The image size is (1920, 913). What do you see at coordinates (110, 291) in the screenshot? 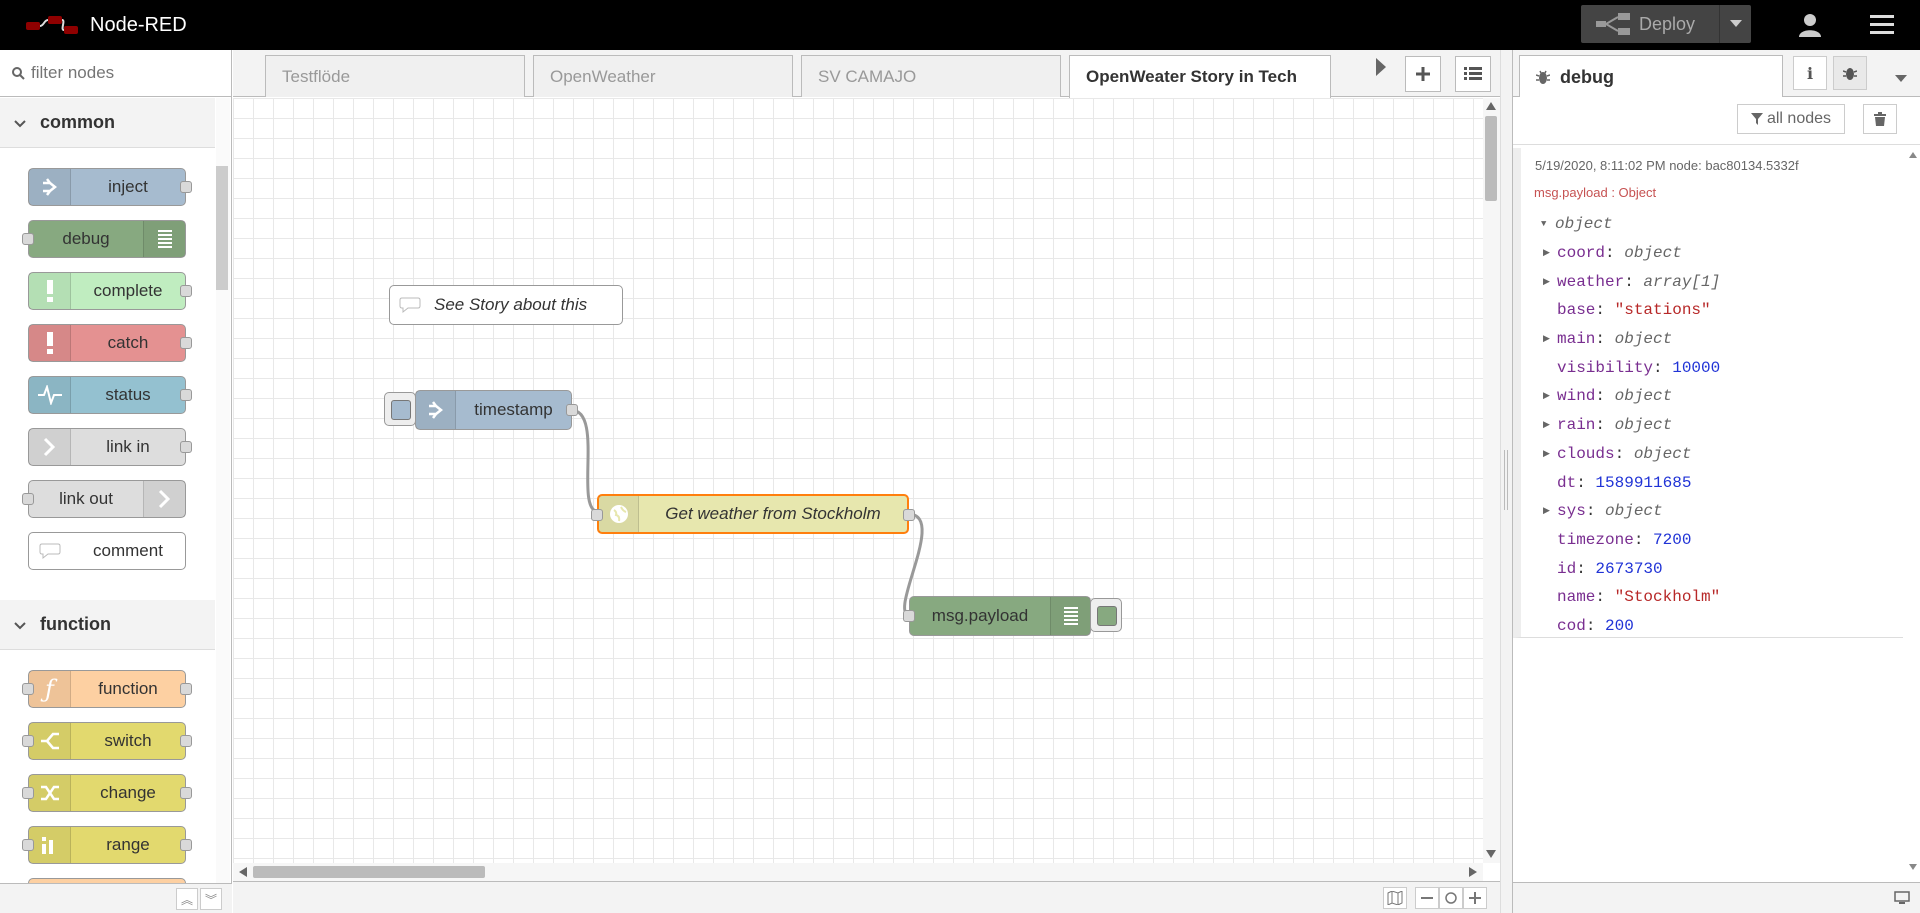
I see `palette-node-complete: complete` at bounding box center [110, 291].